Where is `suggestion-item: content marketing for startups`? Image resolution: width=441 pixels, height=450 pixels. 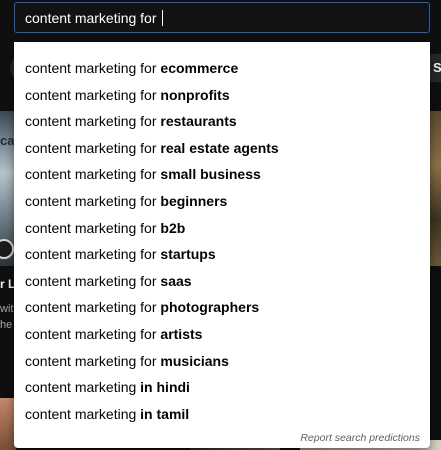
suggestion-item: content marketing for startups is located at coordinates (222, 254).